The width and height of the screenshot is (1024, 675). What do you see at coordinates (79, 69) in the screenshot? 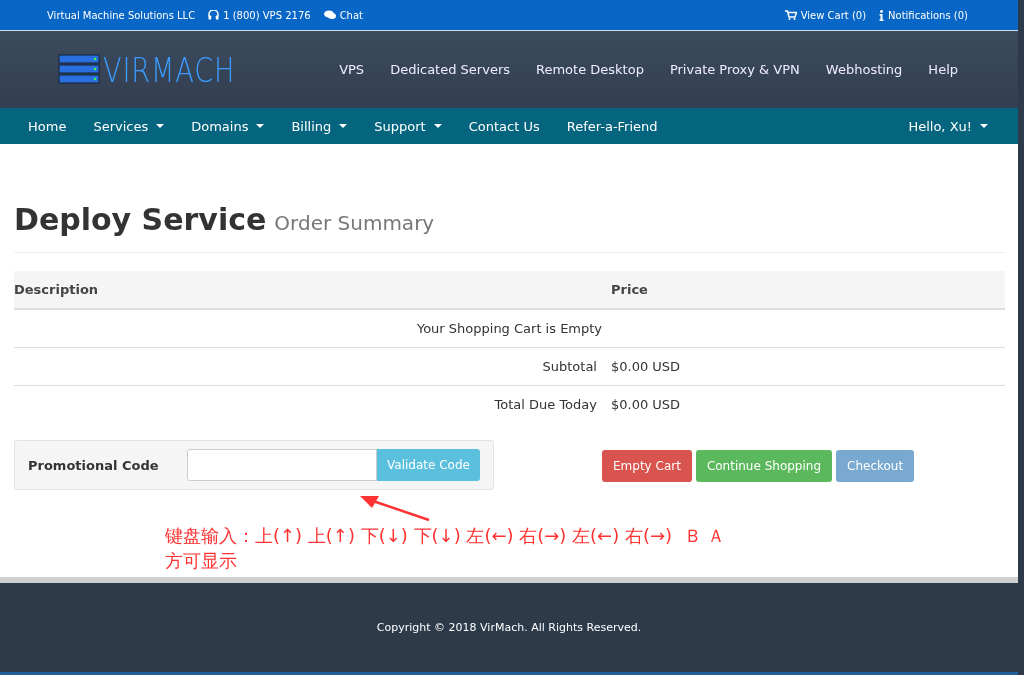
I see `server-rack-icon` at bounding box center [79, 69].